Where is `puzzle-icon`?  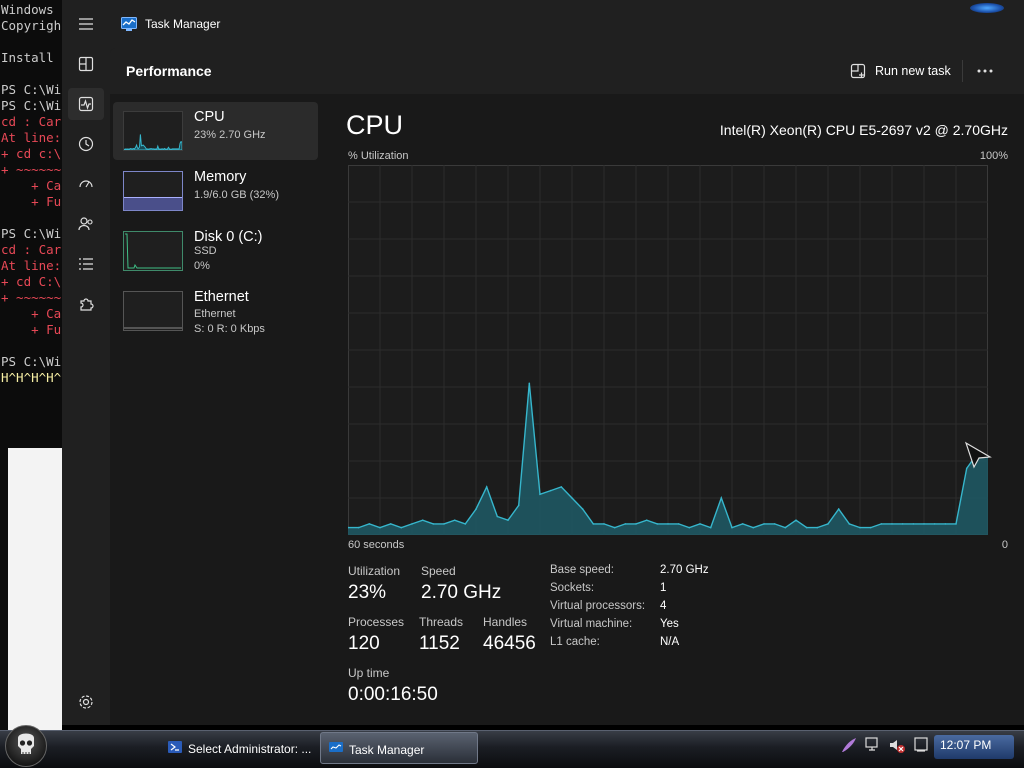
puzzle-icon is located at coordinates (87, 304).